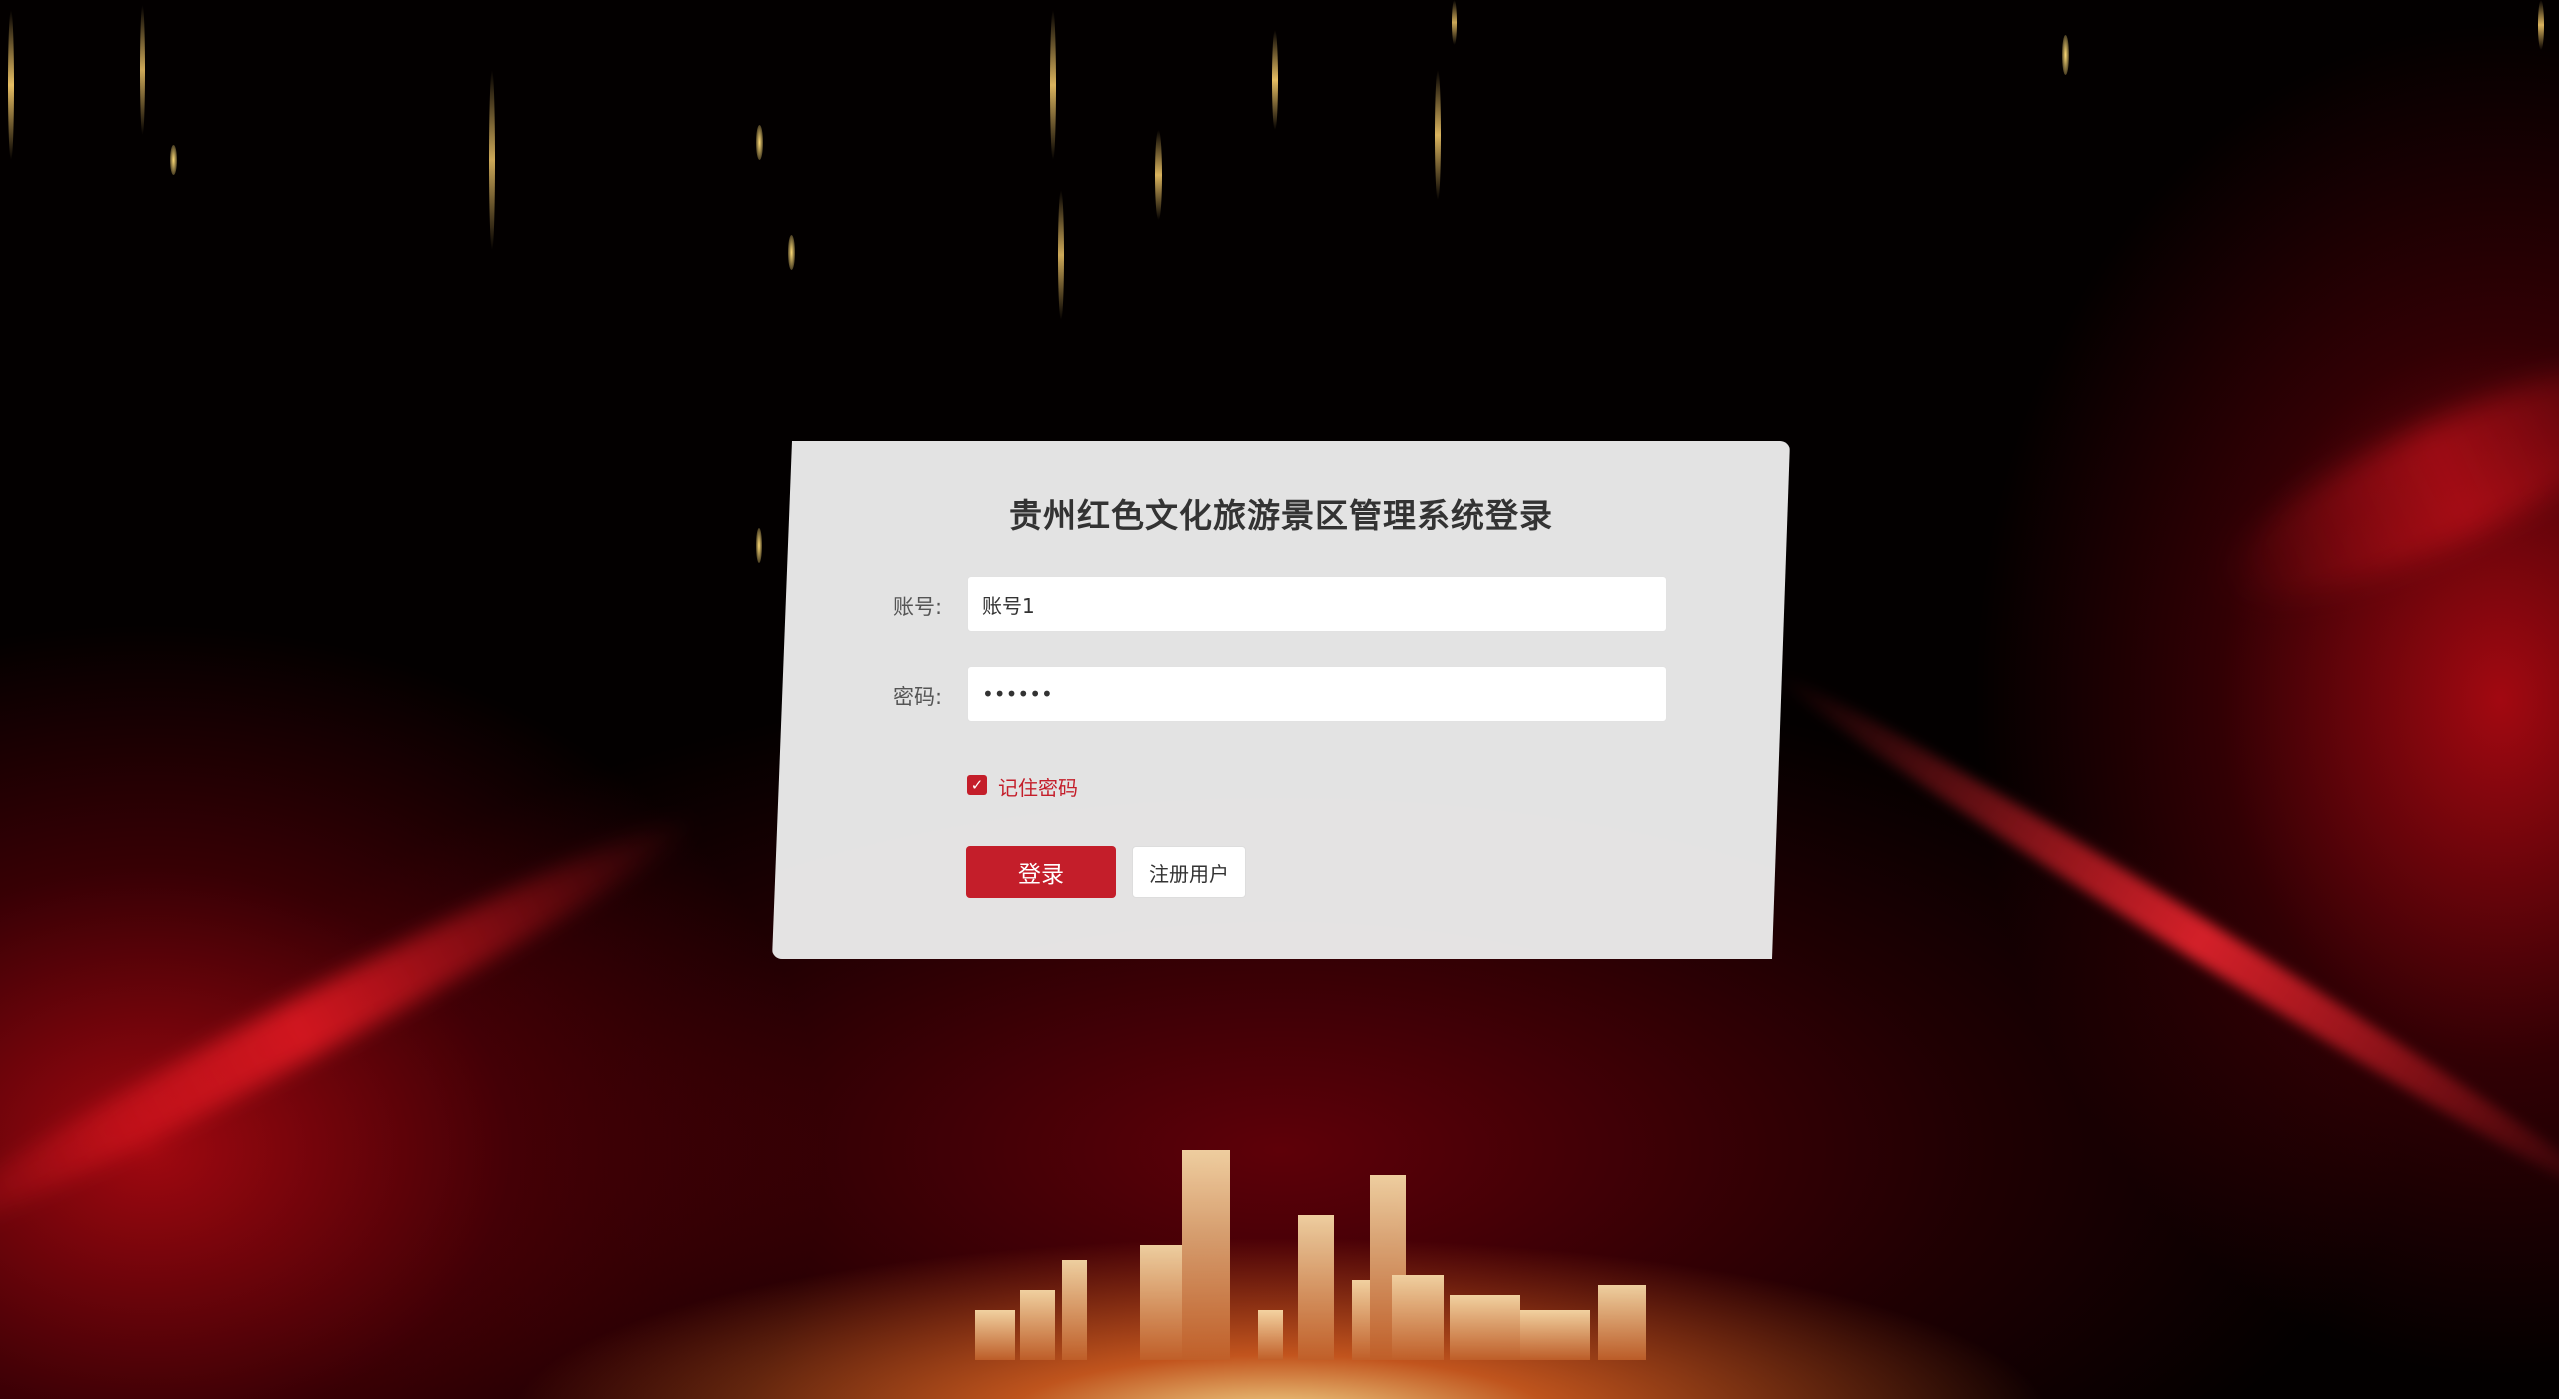 The height and width of the screenshot is (1399, 2559). Describe the element at coordinates (1317, 694) in the screenshot. I see `password-input: ••••••` at that location.